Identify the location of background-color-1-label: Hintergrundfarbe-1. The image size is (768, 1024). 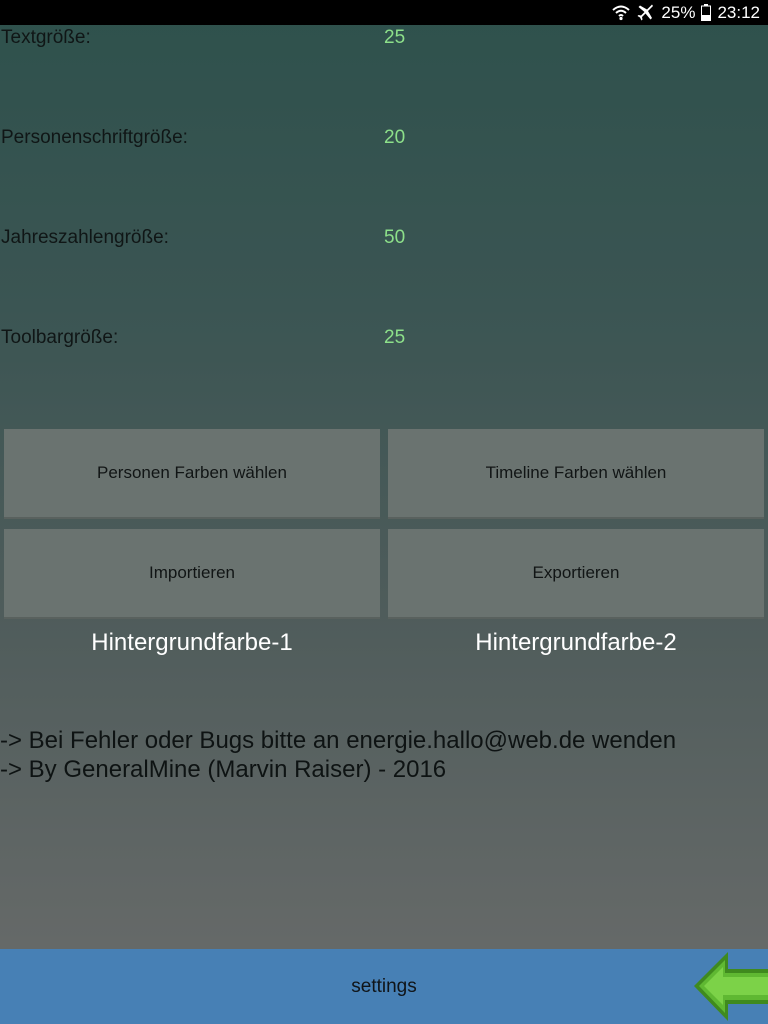
(192, 643).